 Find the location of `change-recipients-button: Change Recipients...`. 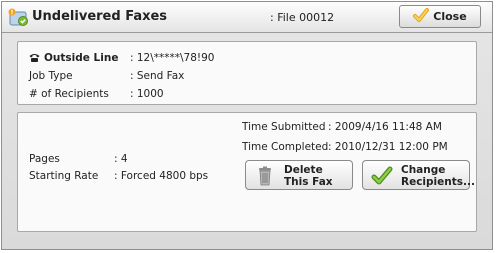

change-recipients-button: Change Recipients... is located at coordinates (418, 175).